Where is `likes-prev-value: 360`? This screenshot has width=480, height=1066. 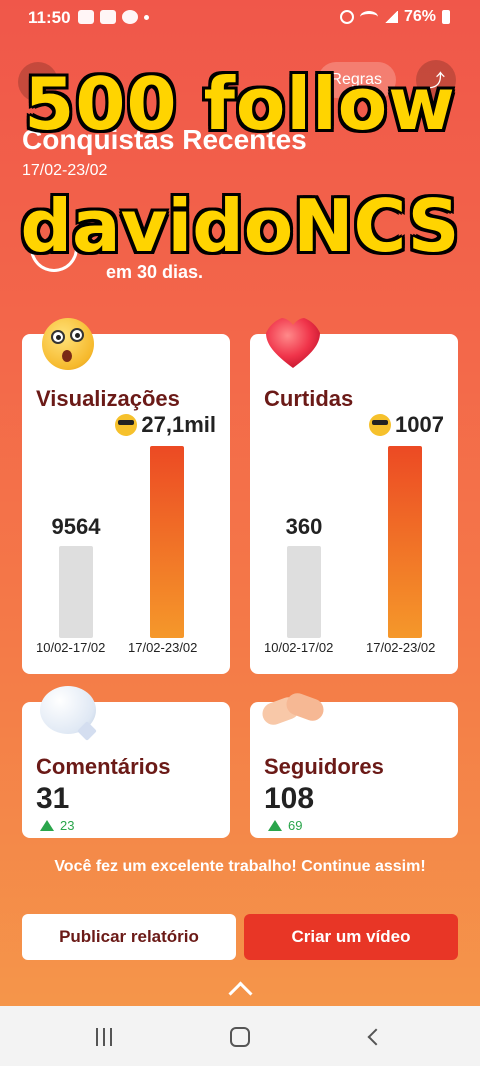 likes-prev-value: 360 is located at coordinates (304, 526).